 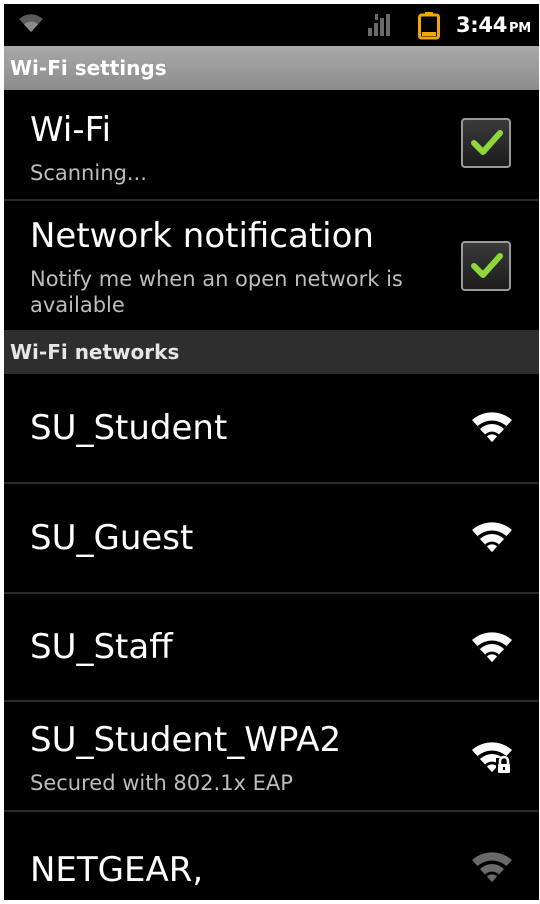 What do you see at coordinates (202, 236) in the screenshot?
I see `network-notification-title: Network notification` at bounding box center [202, 236].